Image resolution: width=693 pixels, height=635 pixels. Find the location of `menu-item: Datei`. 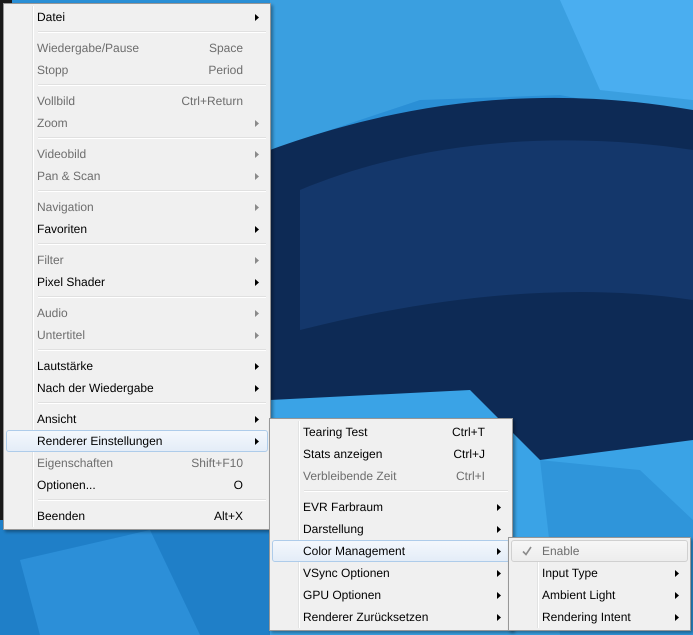

menu-item: Datei is located at coordinates (137, 17).